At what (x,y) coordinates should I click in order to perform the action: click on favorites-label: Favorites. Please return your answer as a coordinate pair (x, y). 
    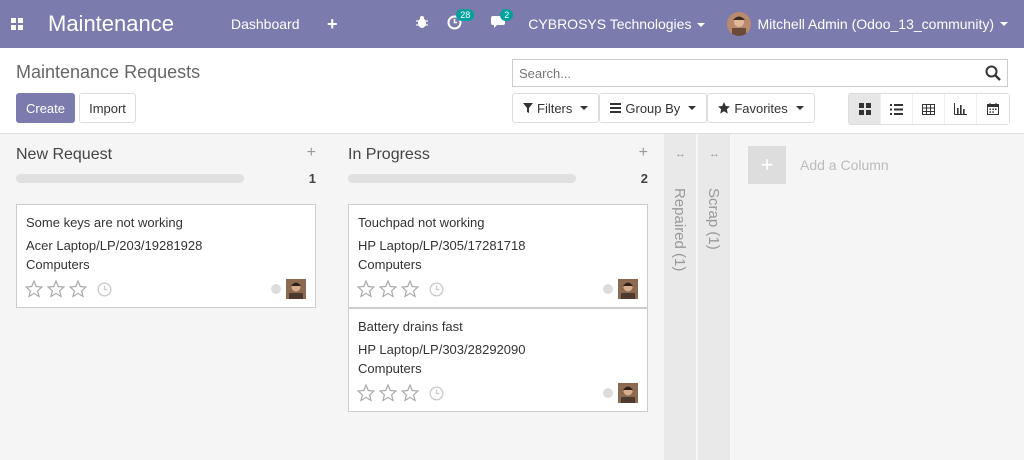
    Looking at the image, I should click on (761, 108).